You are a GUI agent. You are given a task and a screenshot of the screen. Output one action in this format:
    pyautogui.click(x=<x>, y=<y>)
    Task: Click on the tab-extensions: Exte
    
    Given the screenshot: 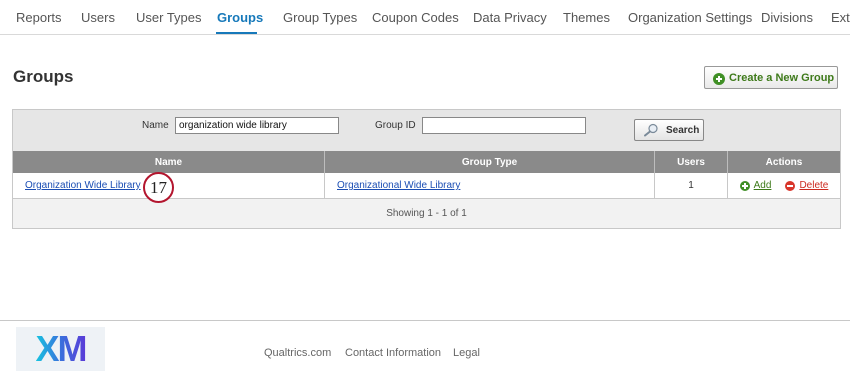 What is the action you would take?
    pyautogui.click(x=840, y=17)
    